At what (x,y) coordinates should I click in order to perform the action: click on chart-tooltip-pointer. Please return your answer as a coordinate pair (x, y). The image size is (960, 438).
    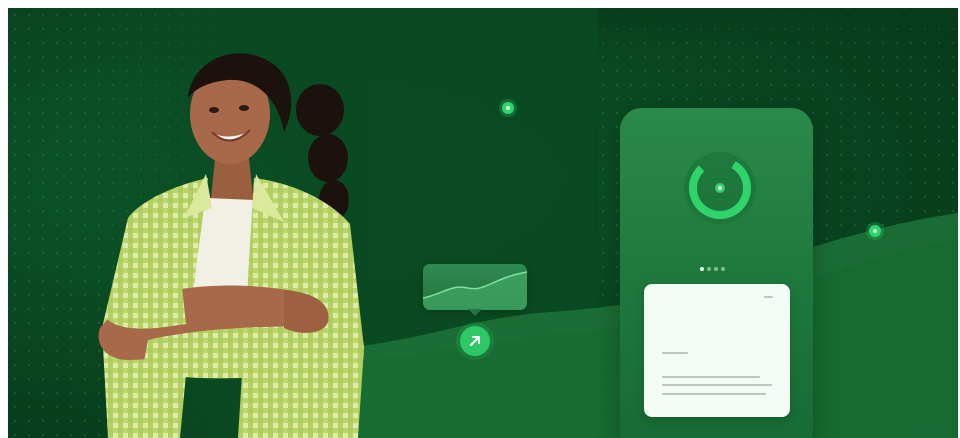
    Looking at the image, I should click on (475, 312).